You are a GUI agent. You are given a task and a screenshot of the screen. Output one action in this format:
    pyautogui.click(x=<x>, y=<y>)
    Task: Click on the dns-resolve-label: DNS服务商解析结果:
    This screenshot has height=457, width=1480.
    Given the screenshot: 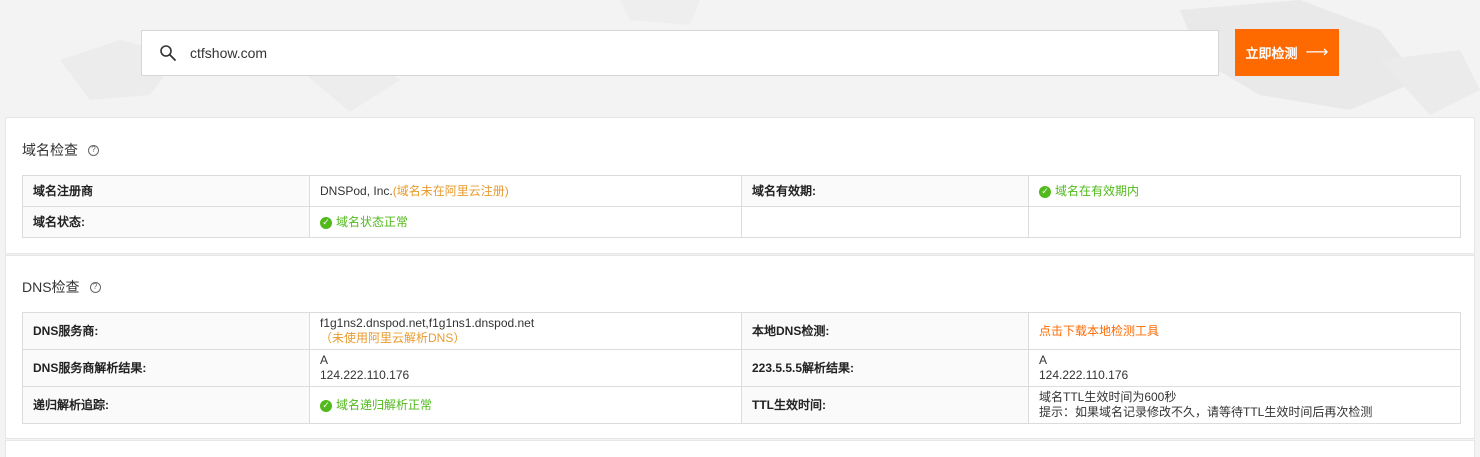 What is the action you would take?
    pyautogui.click(x=166, y=368)
    